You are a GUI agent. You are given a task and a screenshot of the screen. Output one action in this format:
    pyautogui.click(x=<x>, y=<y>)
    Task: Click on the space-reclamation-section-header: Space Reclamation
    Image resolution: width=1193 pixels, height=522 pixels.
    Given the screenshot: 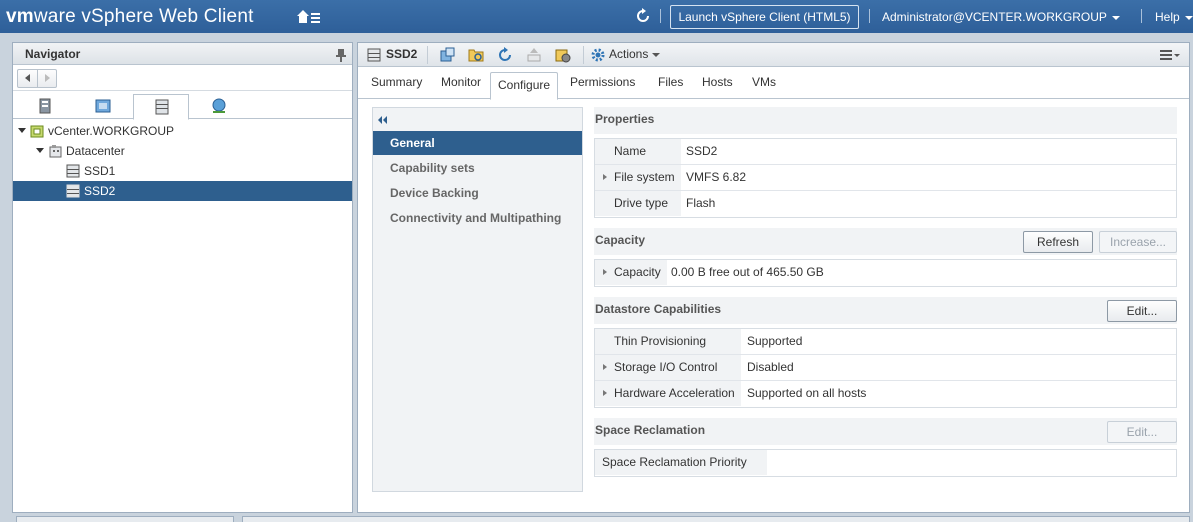 What is the action you would take?
    pyautogui.click(x=885, y=431)
    